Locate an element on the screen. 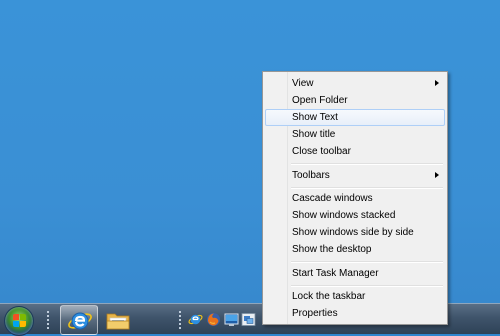 The width and height of the screenshot is (500, 336). menu-item-show-title: Show title is located at coordinates (355, 134).